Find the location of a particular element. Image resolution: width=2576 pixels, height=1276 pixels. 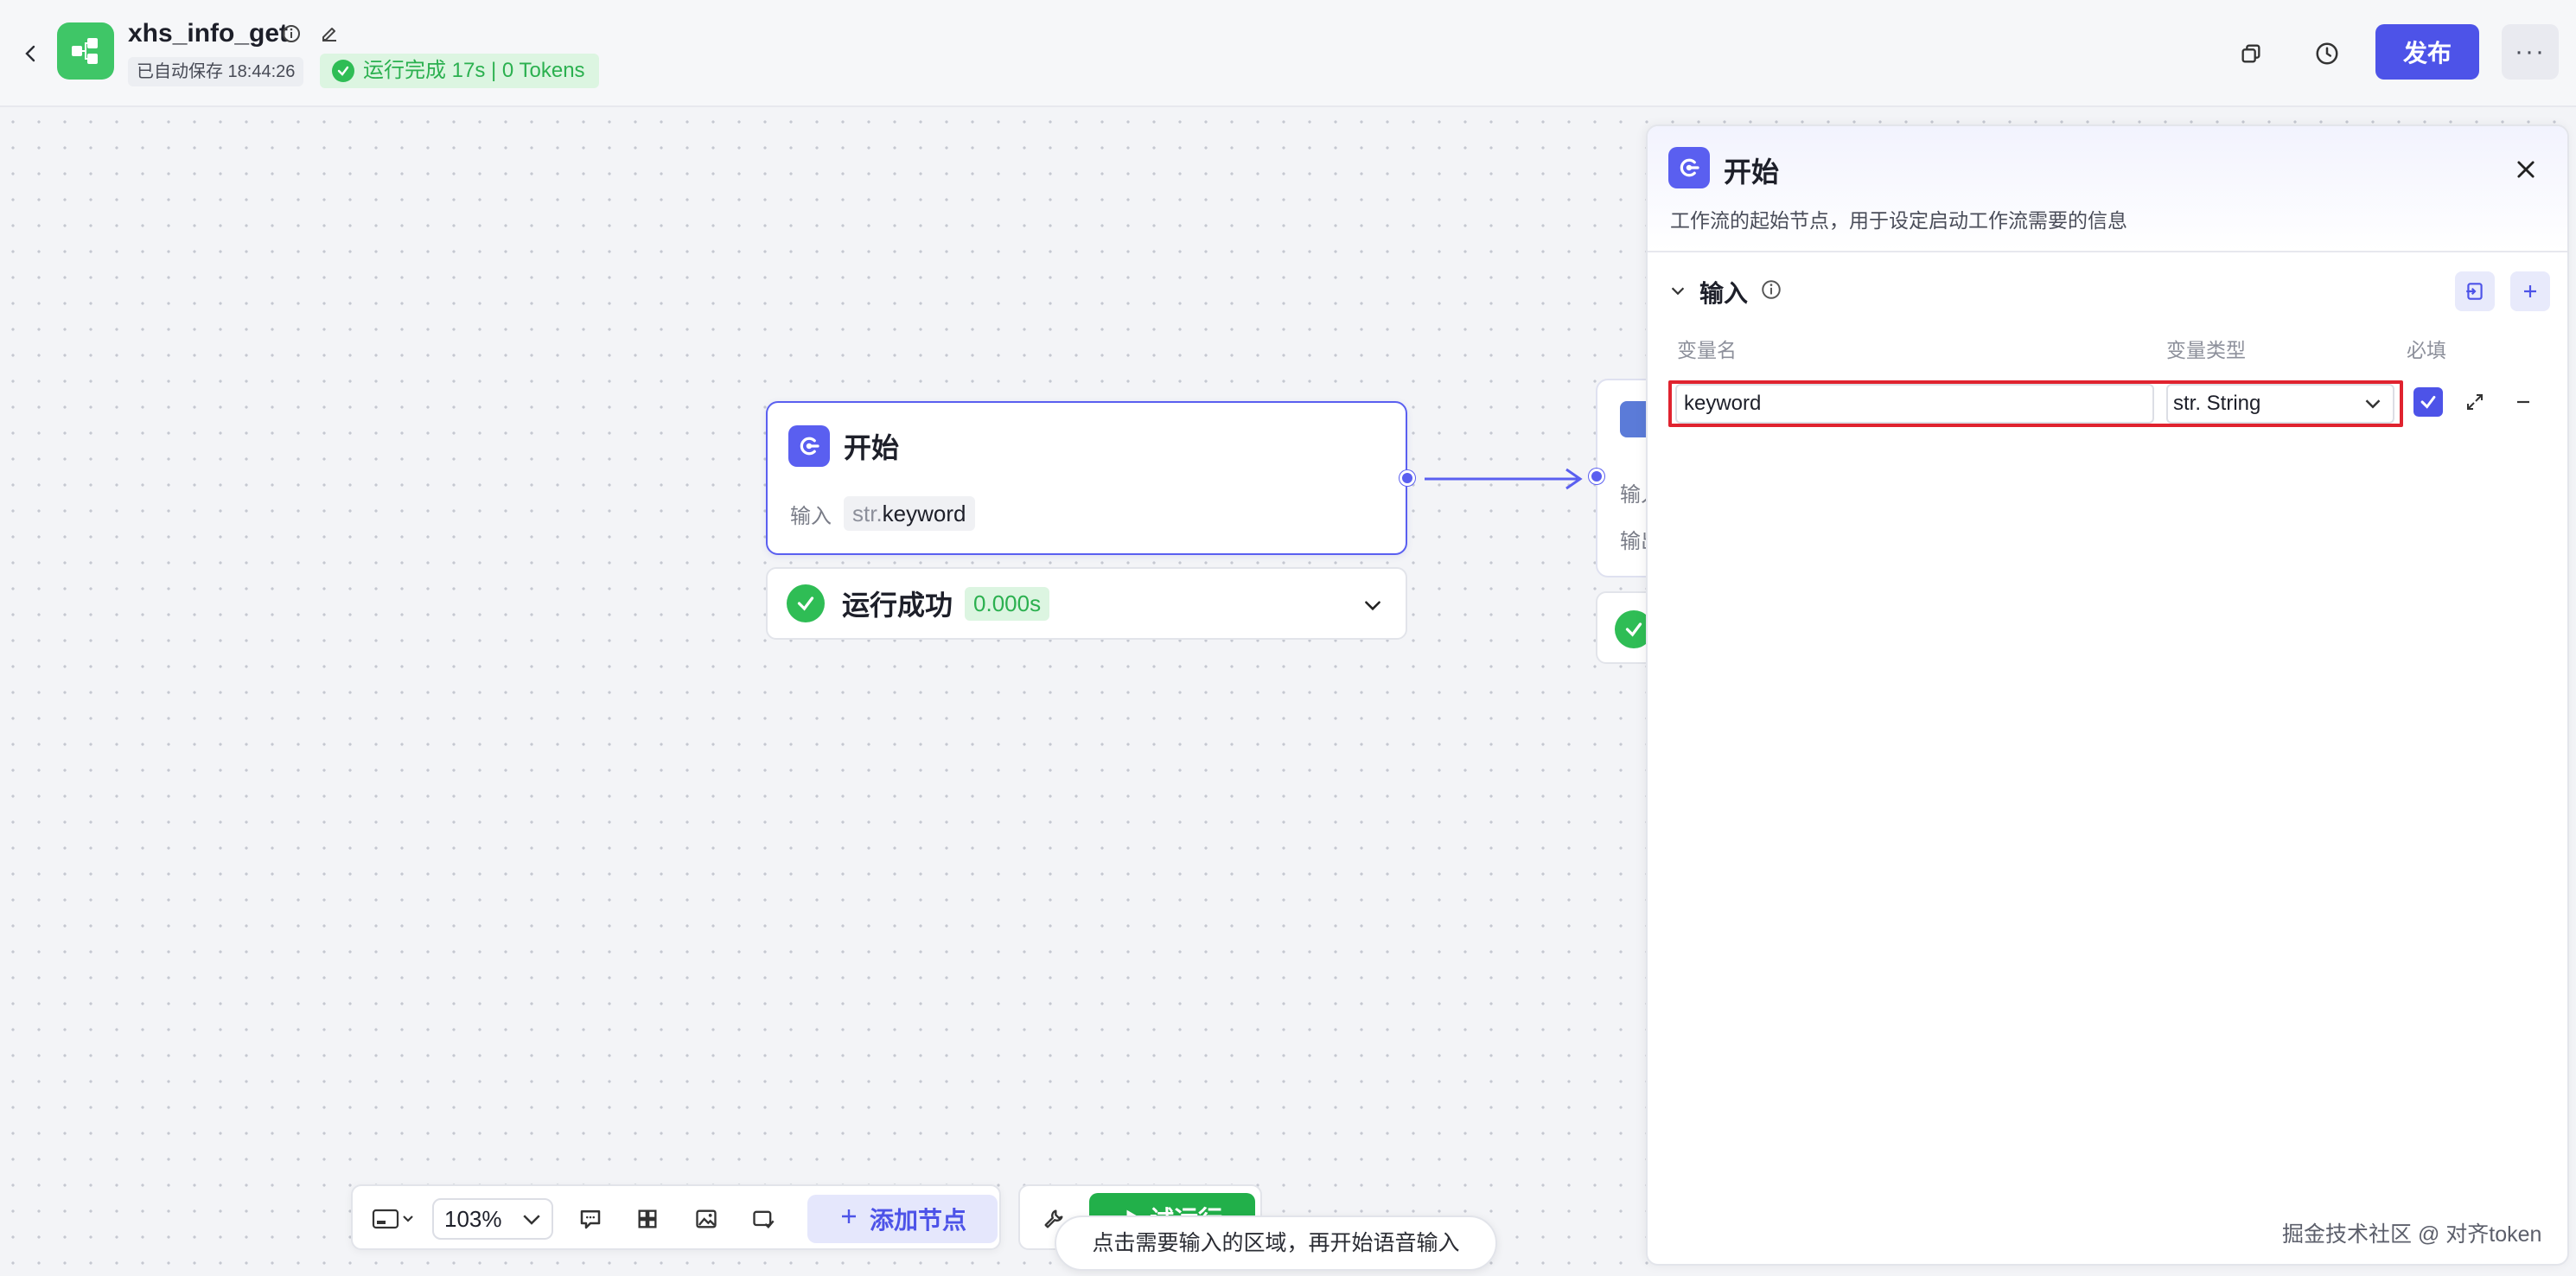

more-menu-button: ··· is located at coordinates (2530, 52).